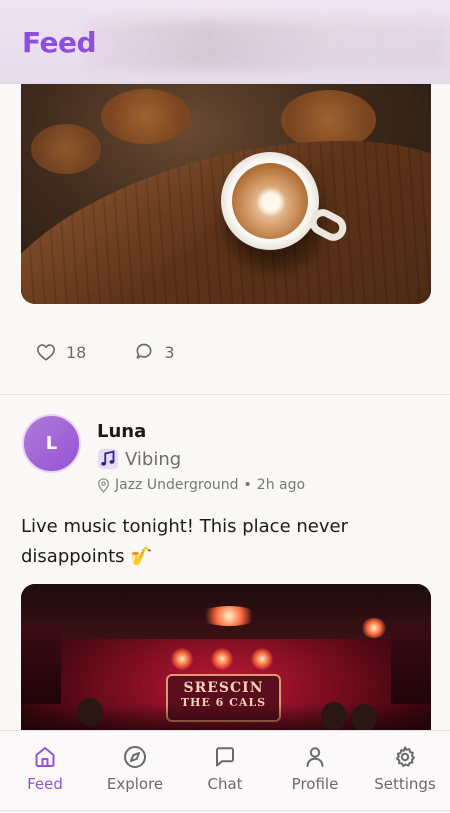  What do you see at coordinates (103, 485) in the screenshot?
I see `location-pin-icon` at bounding box center [103, 485].